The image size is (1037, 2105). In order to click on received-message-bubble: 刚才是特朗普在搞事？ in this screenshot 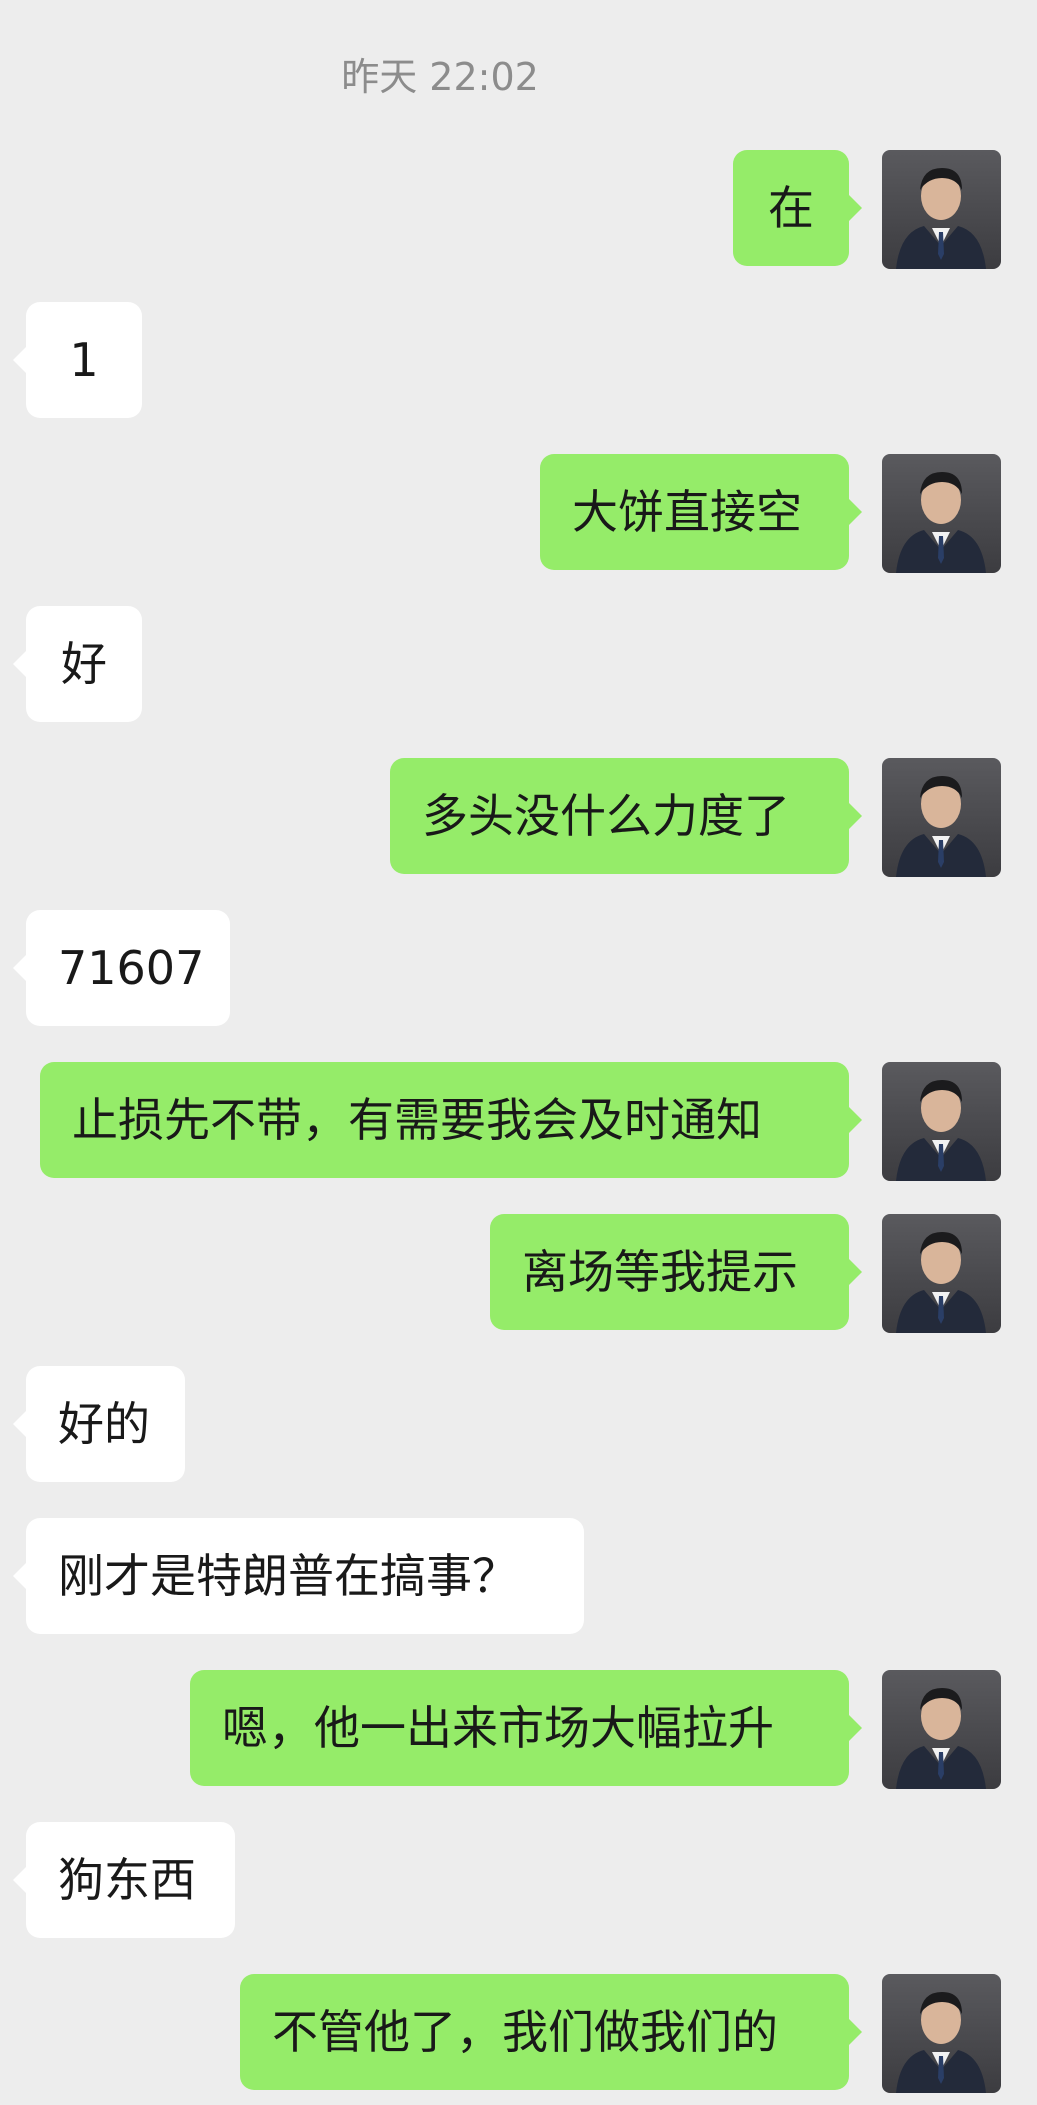, I will do `click(298, 1576)`.